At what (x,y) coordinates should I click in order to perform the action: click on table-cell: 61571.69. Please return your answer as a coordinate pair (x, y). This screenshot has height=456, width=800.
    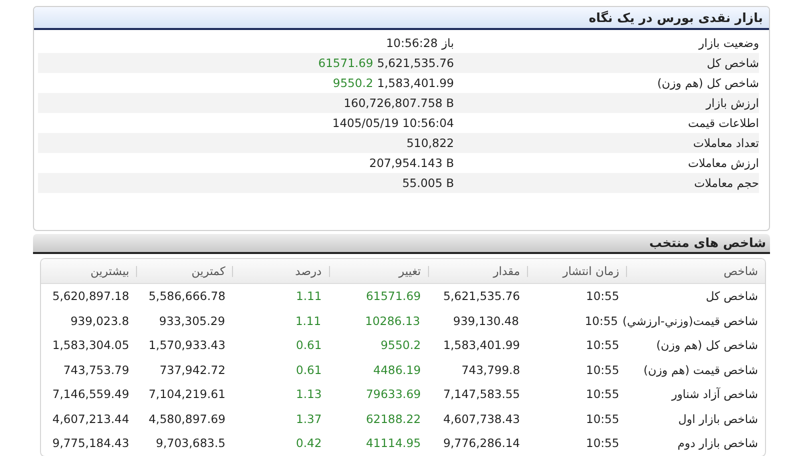
    Looking at the image, I should click on (393, 296).